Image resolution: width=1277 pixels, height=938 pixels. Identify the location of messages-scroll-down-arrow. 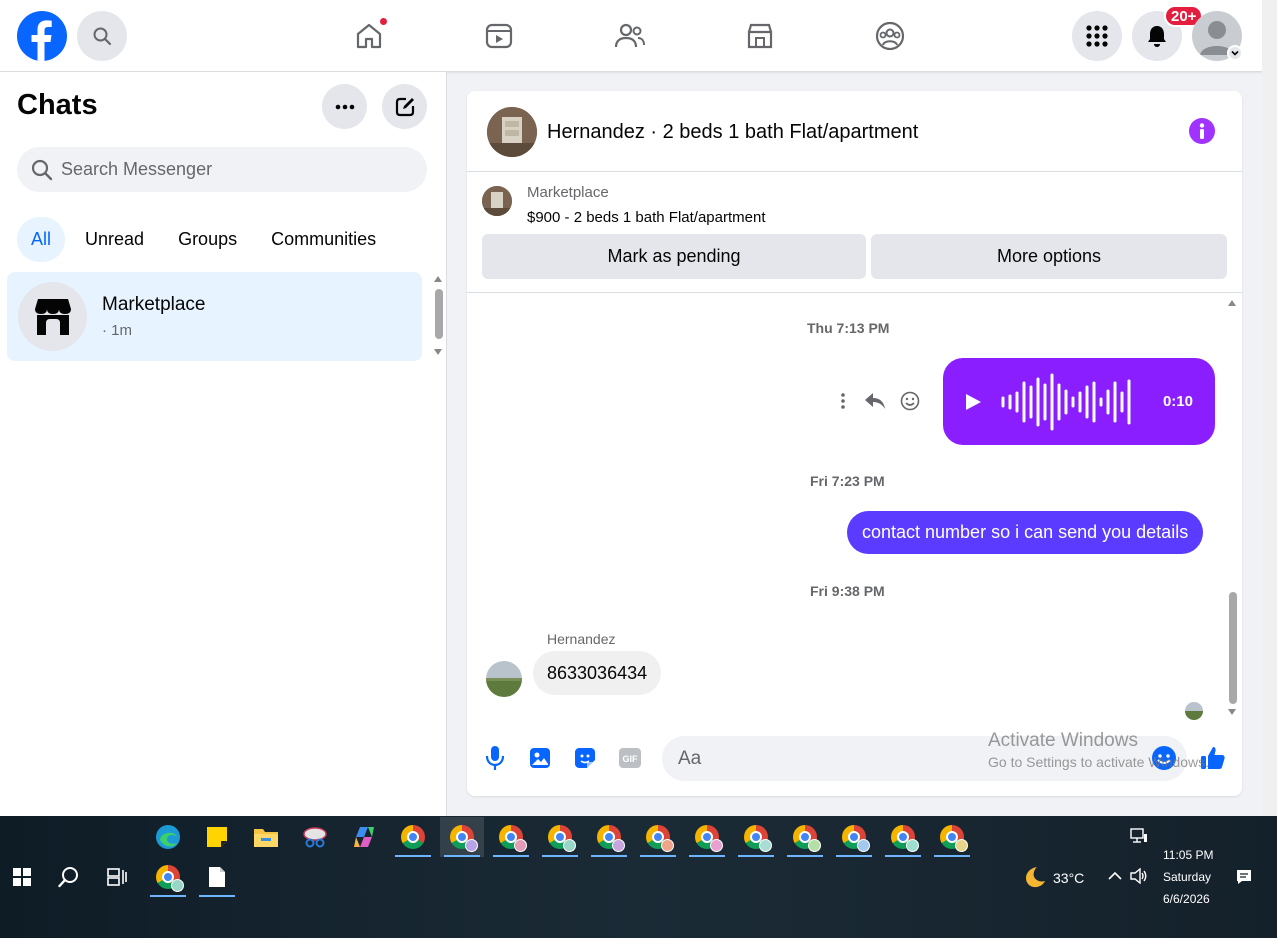
(1232, 712).